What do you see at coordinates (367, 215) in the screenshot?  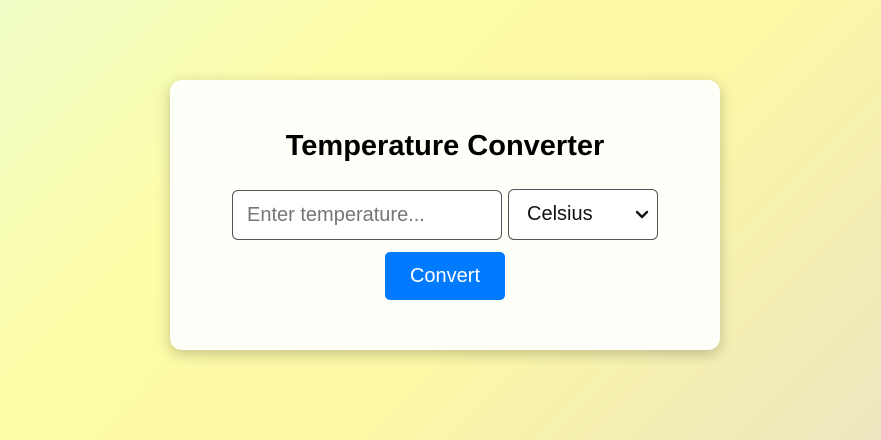 I see `temperature-input` at bounding box center [367, 215].